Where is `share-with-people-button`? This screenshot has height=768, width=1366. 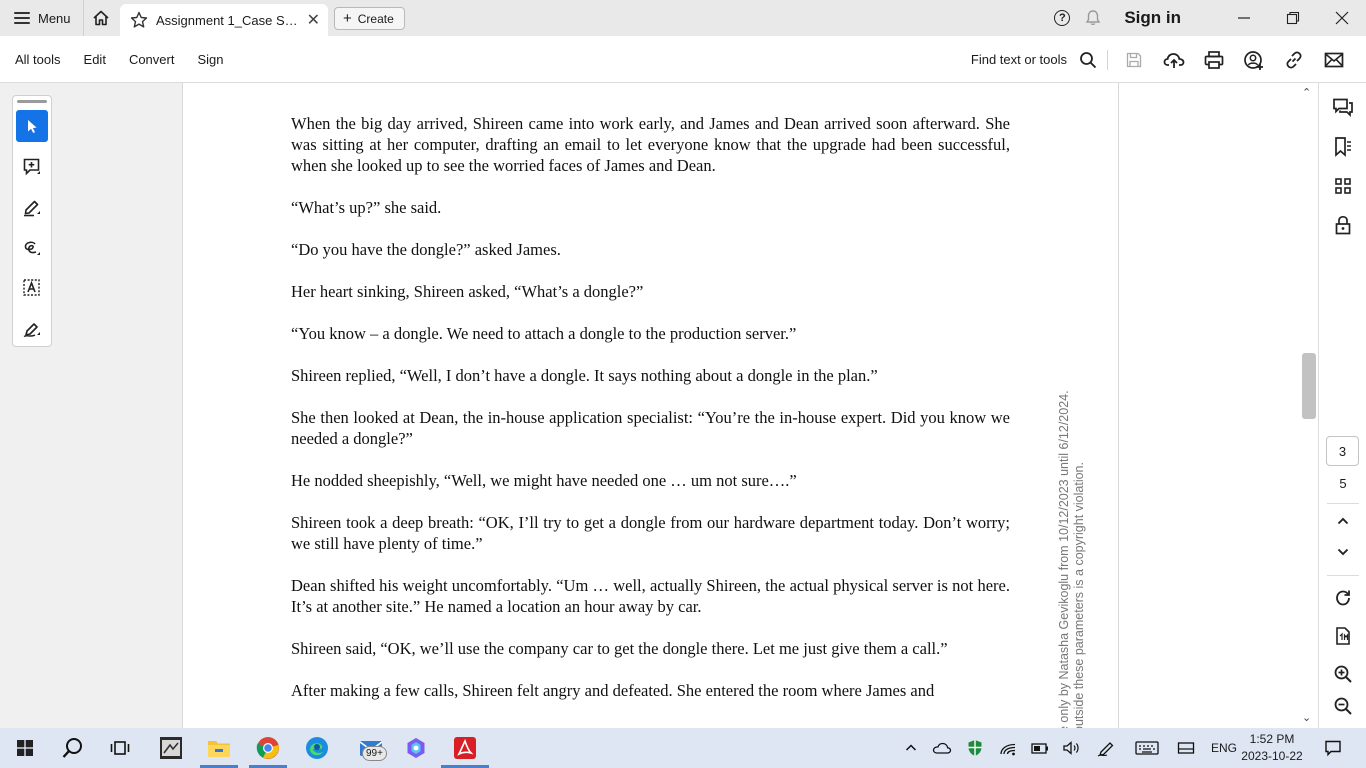
share-with-people-button is located at coordinates (1254, 60).